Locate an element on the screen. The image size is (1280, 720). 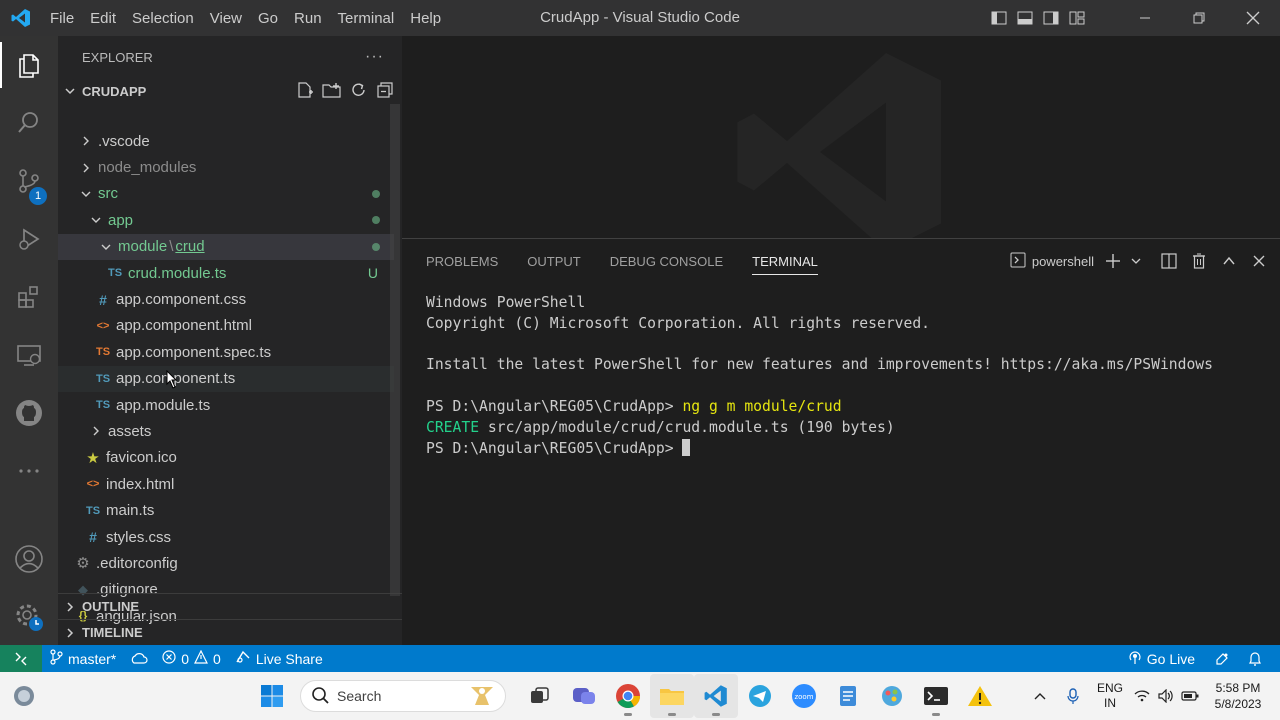
file-explorer-icon is located at coordinates (672, 696).